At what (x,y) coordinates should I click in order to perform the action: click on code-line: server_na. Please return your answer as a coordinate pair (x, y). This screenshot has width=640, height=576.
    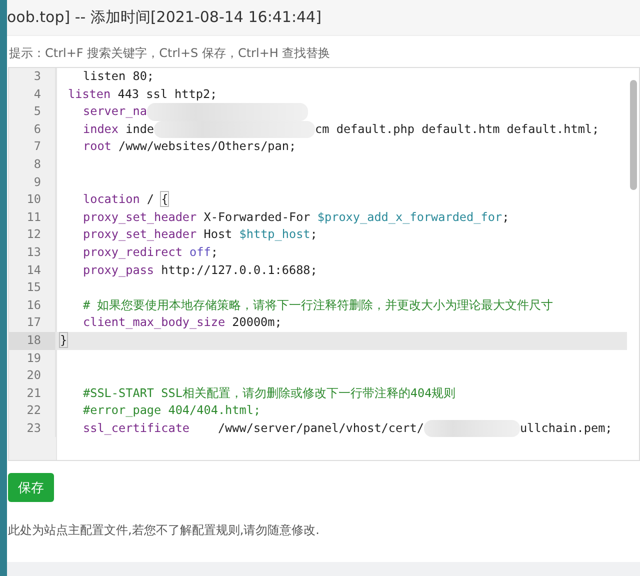
    Looking at the image, I should click on (341, 112).